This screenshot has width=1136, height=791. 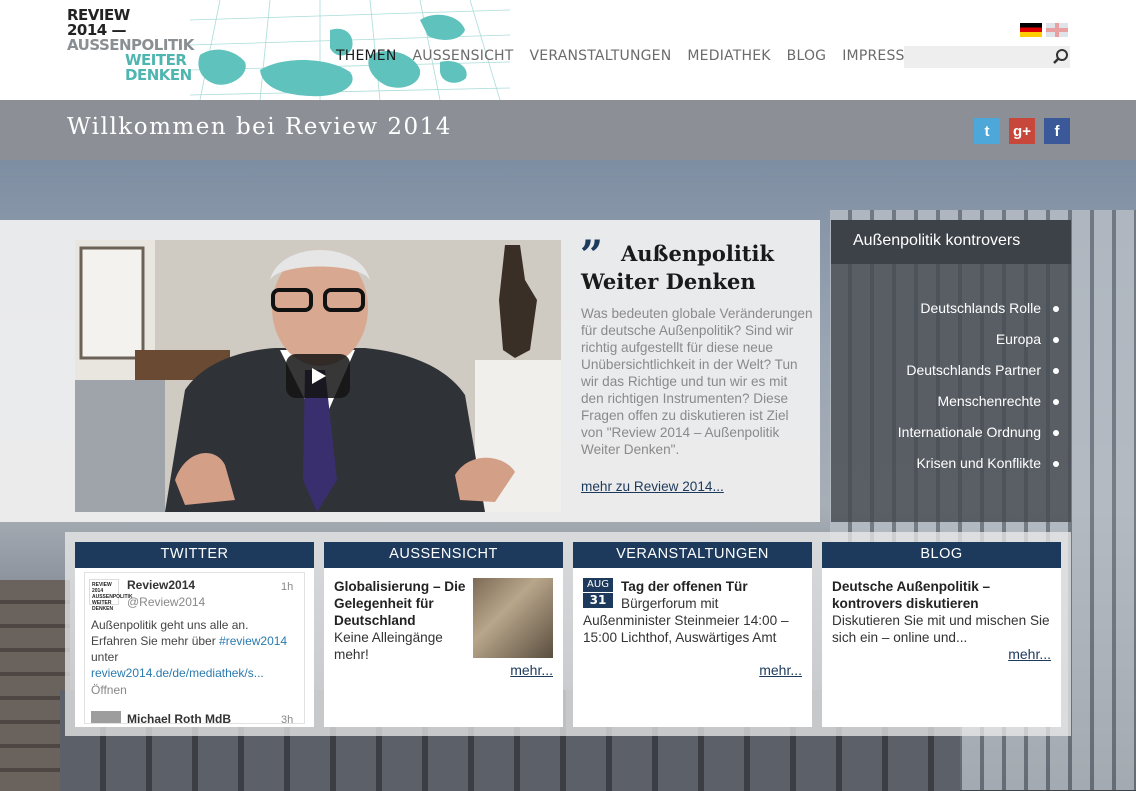 I want to click on twitter-box-header: TWITTER, so click(x=194, y=555).